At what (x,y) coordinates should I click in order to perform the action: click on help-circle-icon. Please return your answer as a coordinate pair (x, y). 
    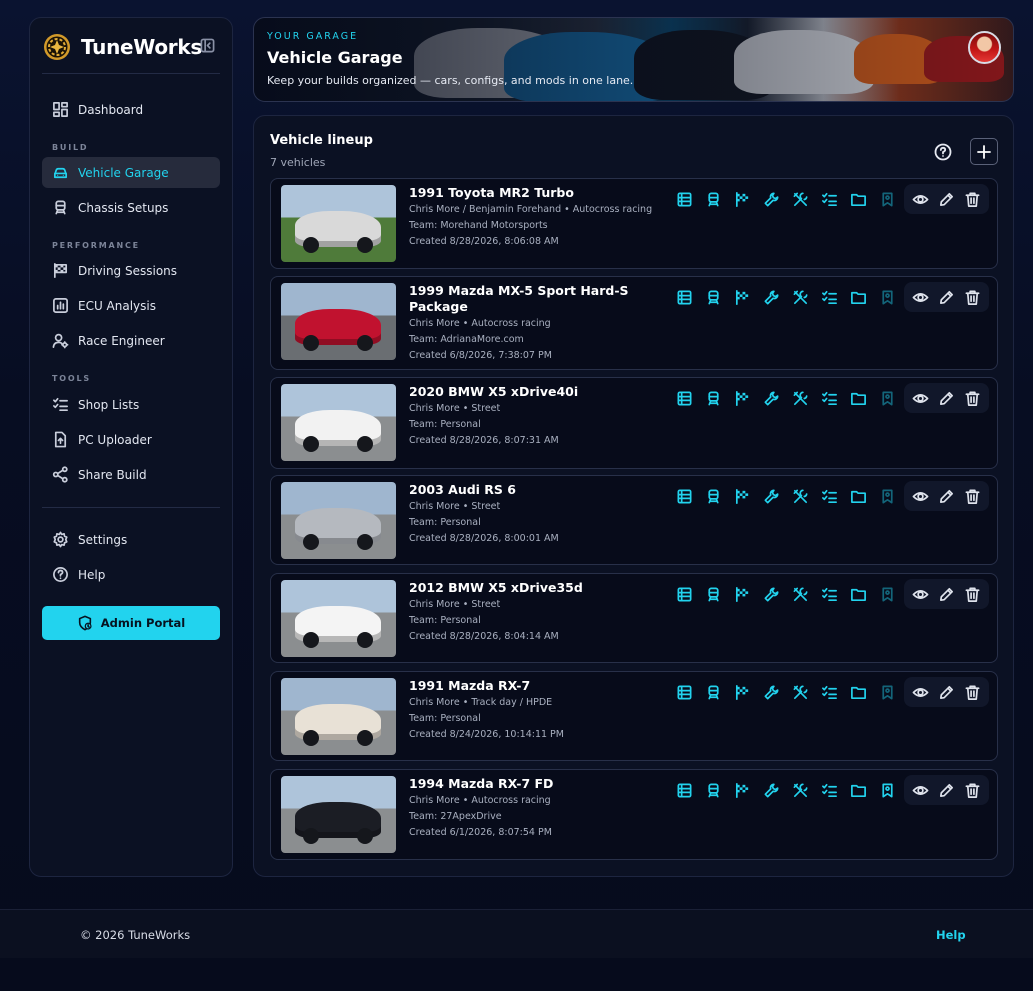
    Looking at the image, I should click on (943, 152).